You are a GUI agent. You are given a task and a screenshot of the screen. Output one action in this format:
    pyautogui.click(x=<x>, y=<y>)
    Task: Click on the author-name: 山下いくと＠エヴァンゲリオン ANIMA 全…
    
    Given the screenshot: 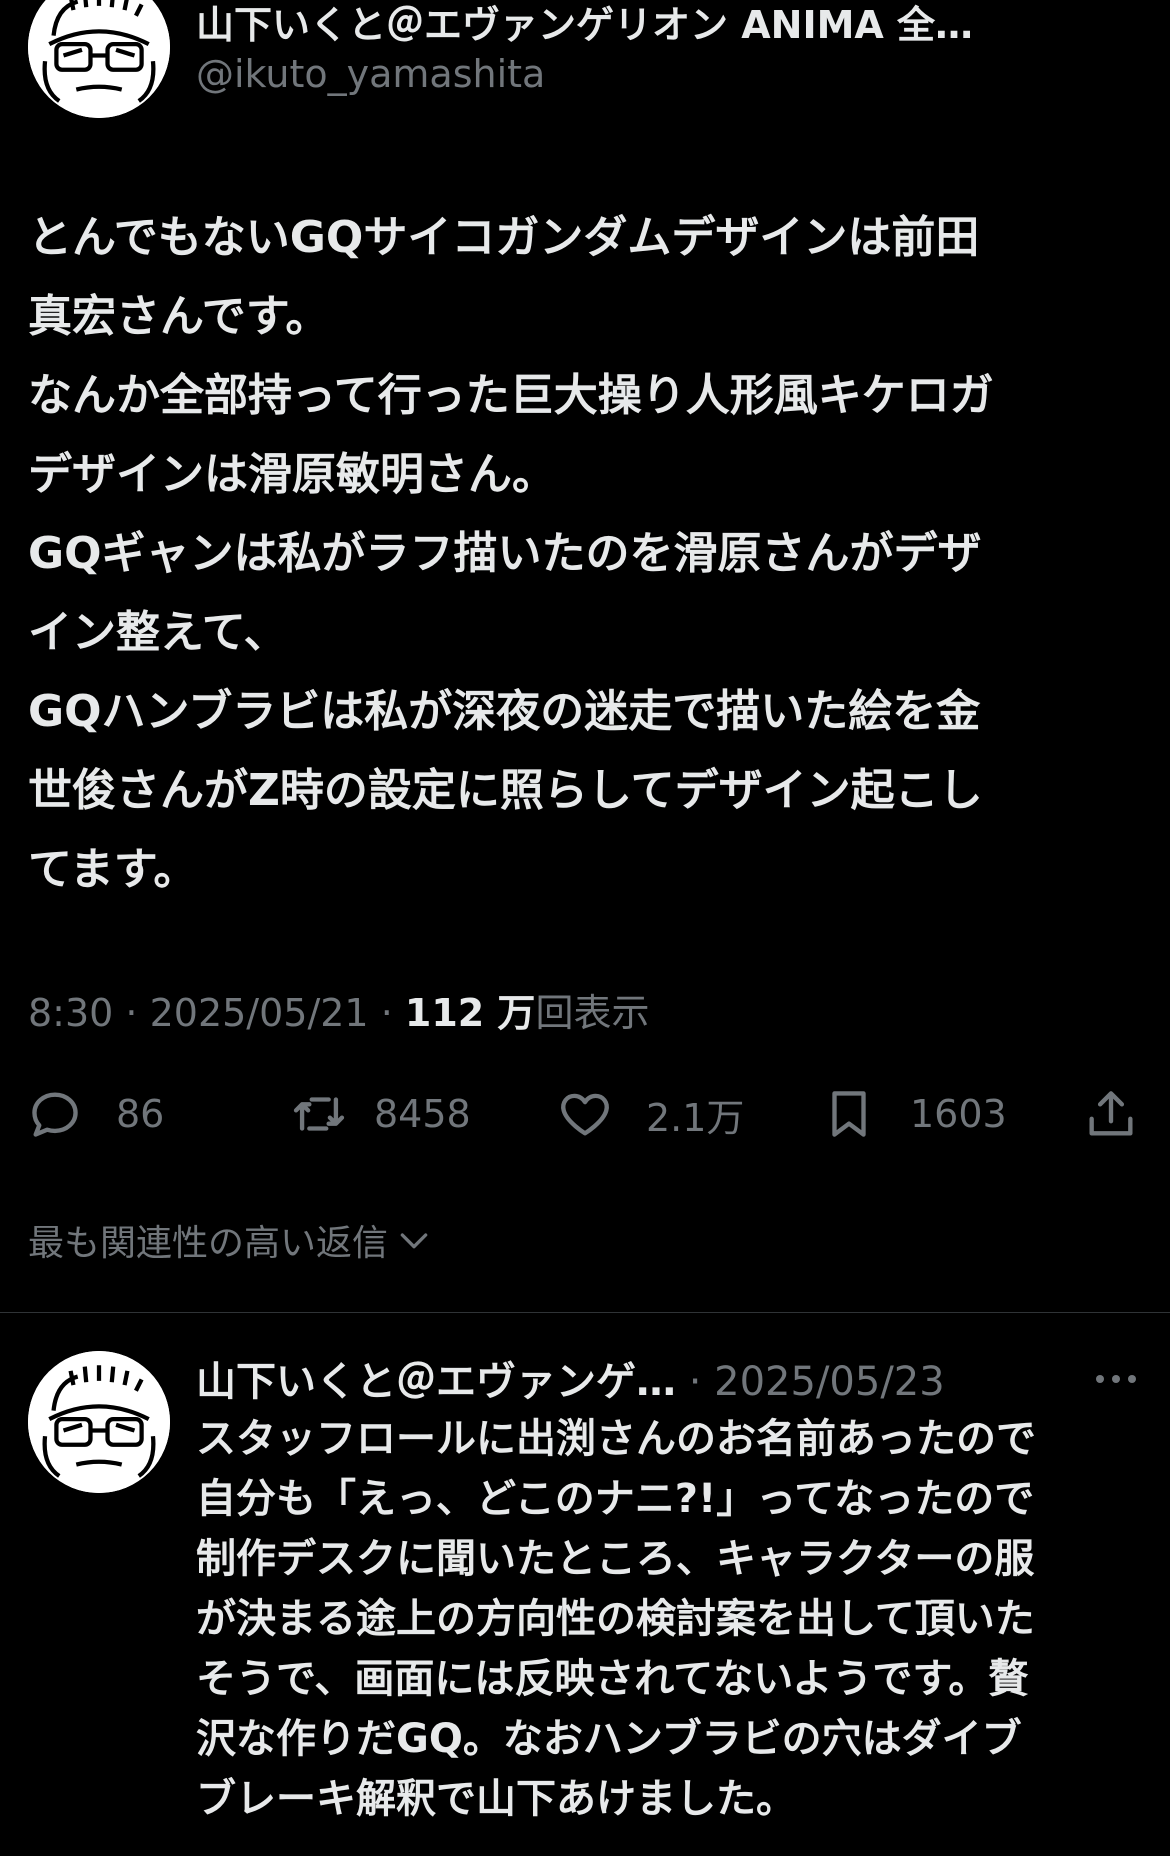 What is the action you would take?
    pyautogui.click(x=656, y=24)
    